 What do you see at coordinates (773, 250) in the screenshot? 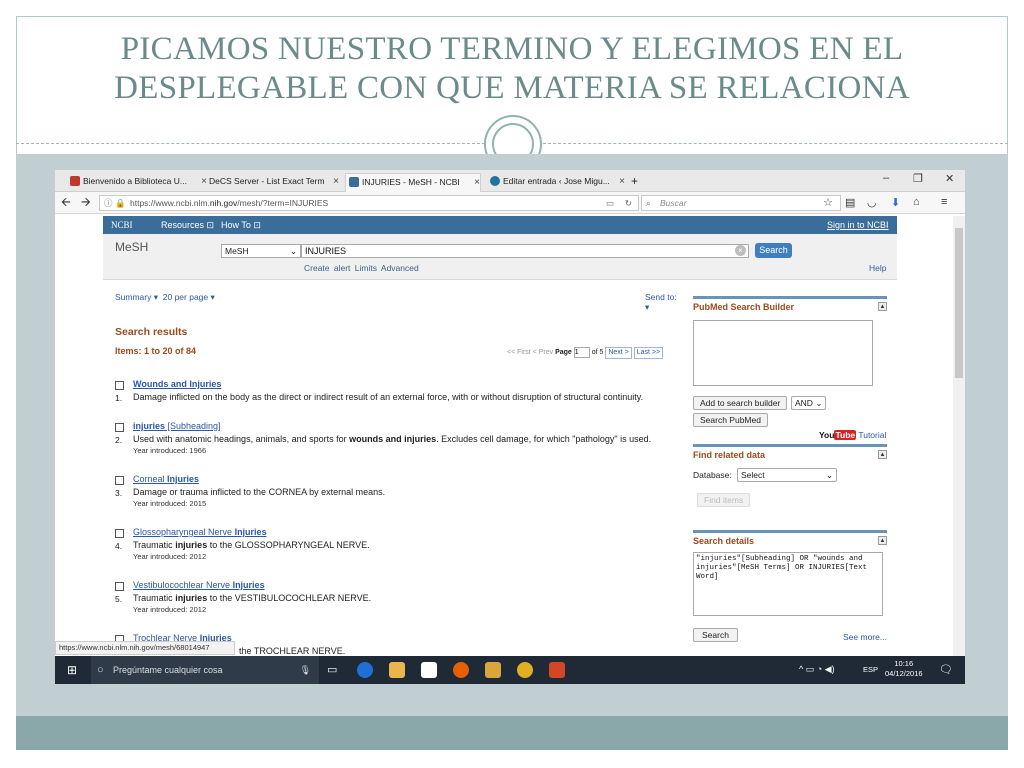
I see `search-button: Search` at bounding box center [773, 250].